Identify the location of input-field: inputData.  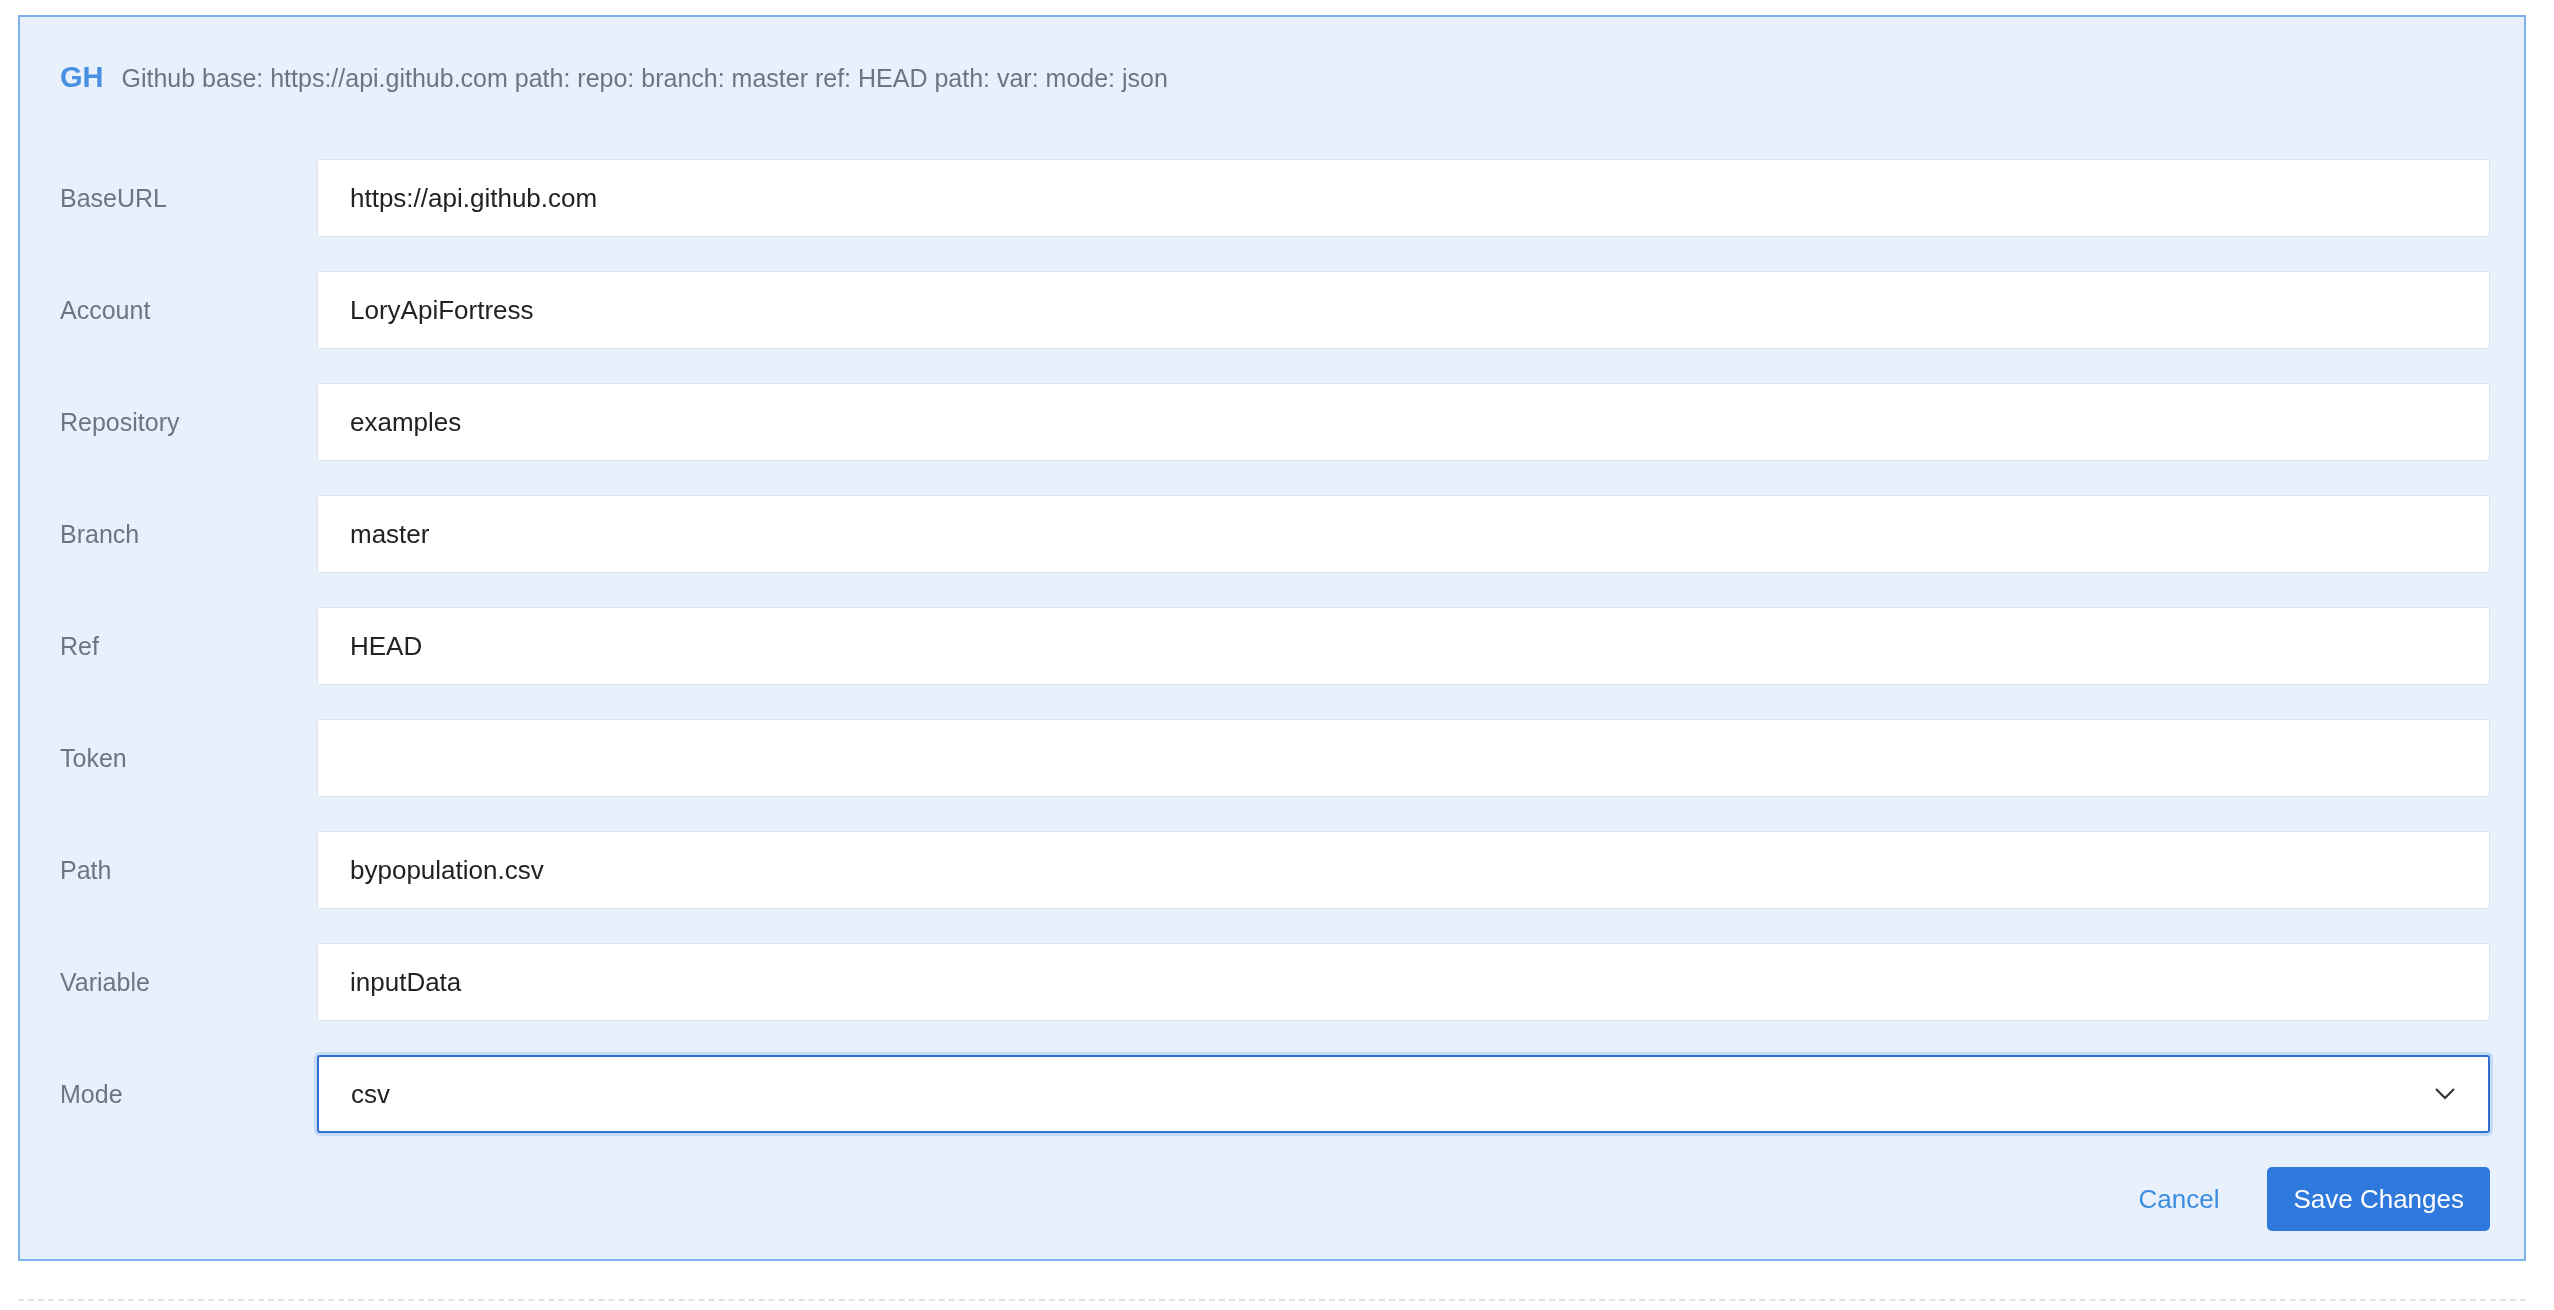
(1403, 982).